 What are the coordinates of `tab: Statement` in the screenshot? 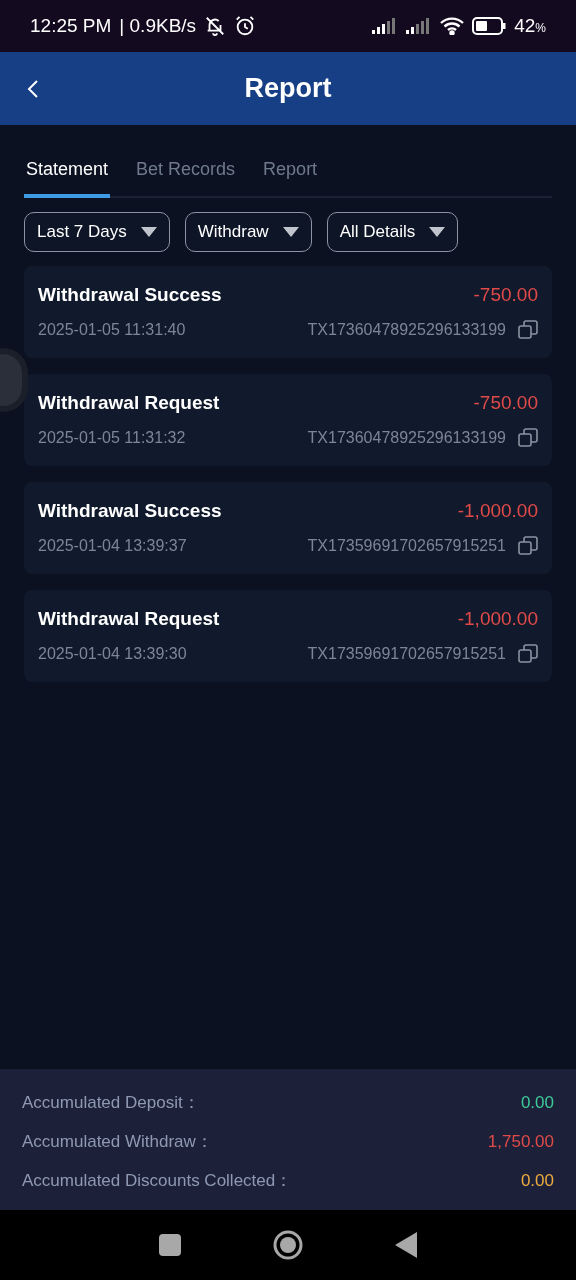 It's located at (67, 176).